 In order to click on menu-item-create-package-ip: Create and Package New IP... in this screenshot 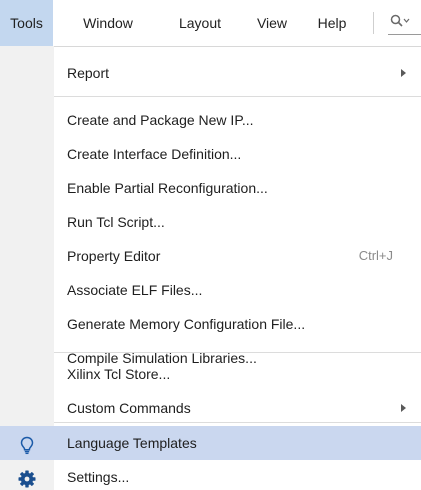, I will do `click(210, 120)`.